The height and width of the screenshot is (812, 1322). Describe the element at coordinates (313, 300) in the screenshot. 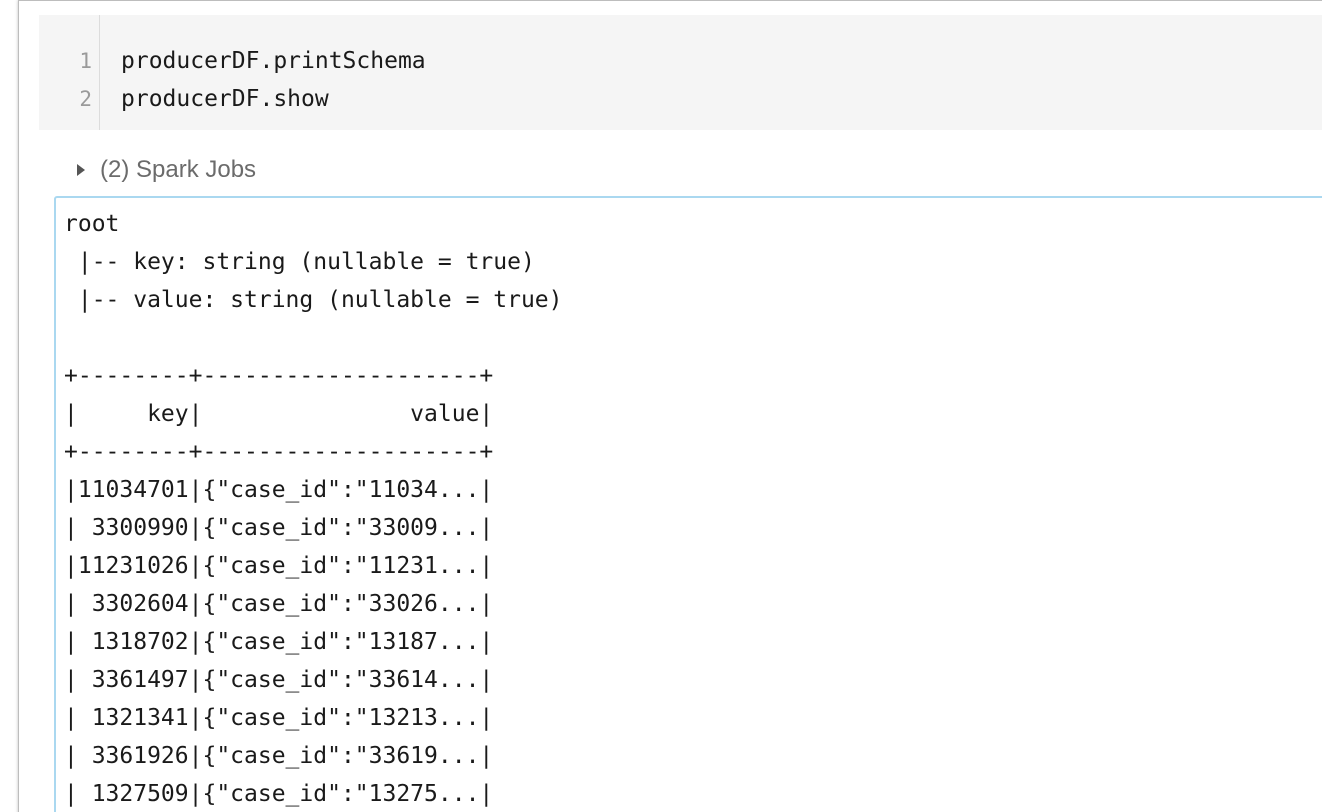

I see `output-line: |-- value: string (nullable = true)` at that location.